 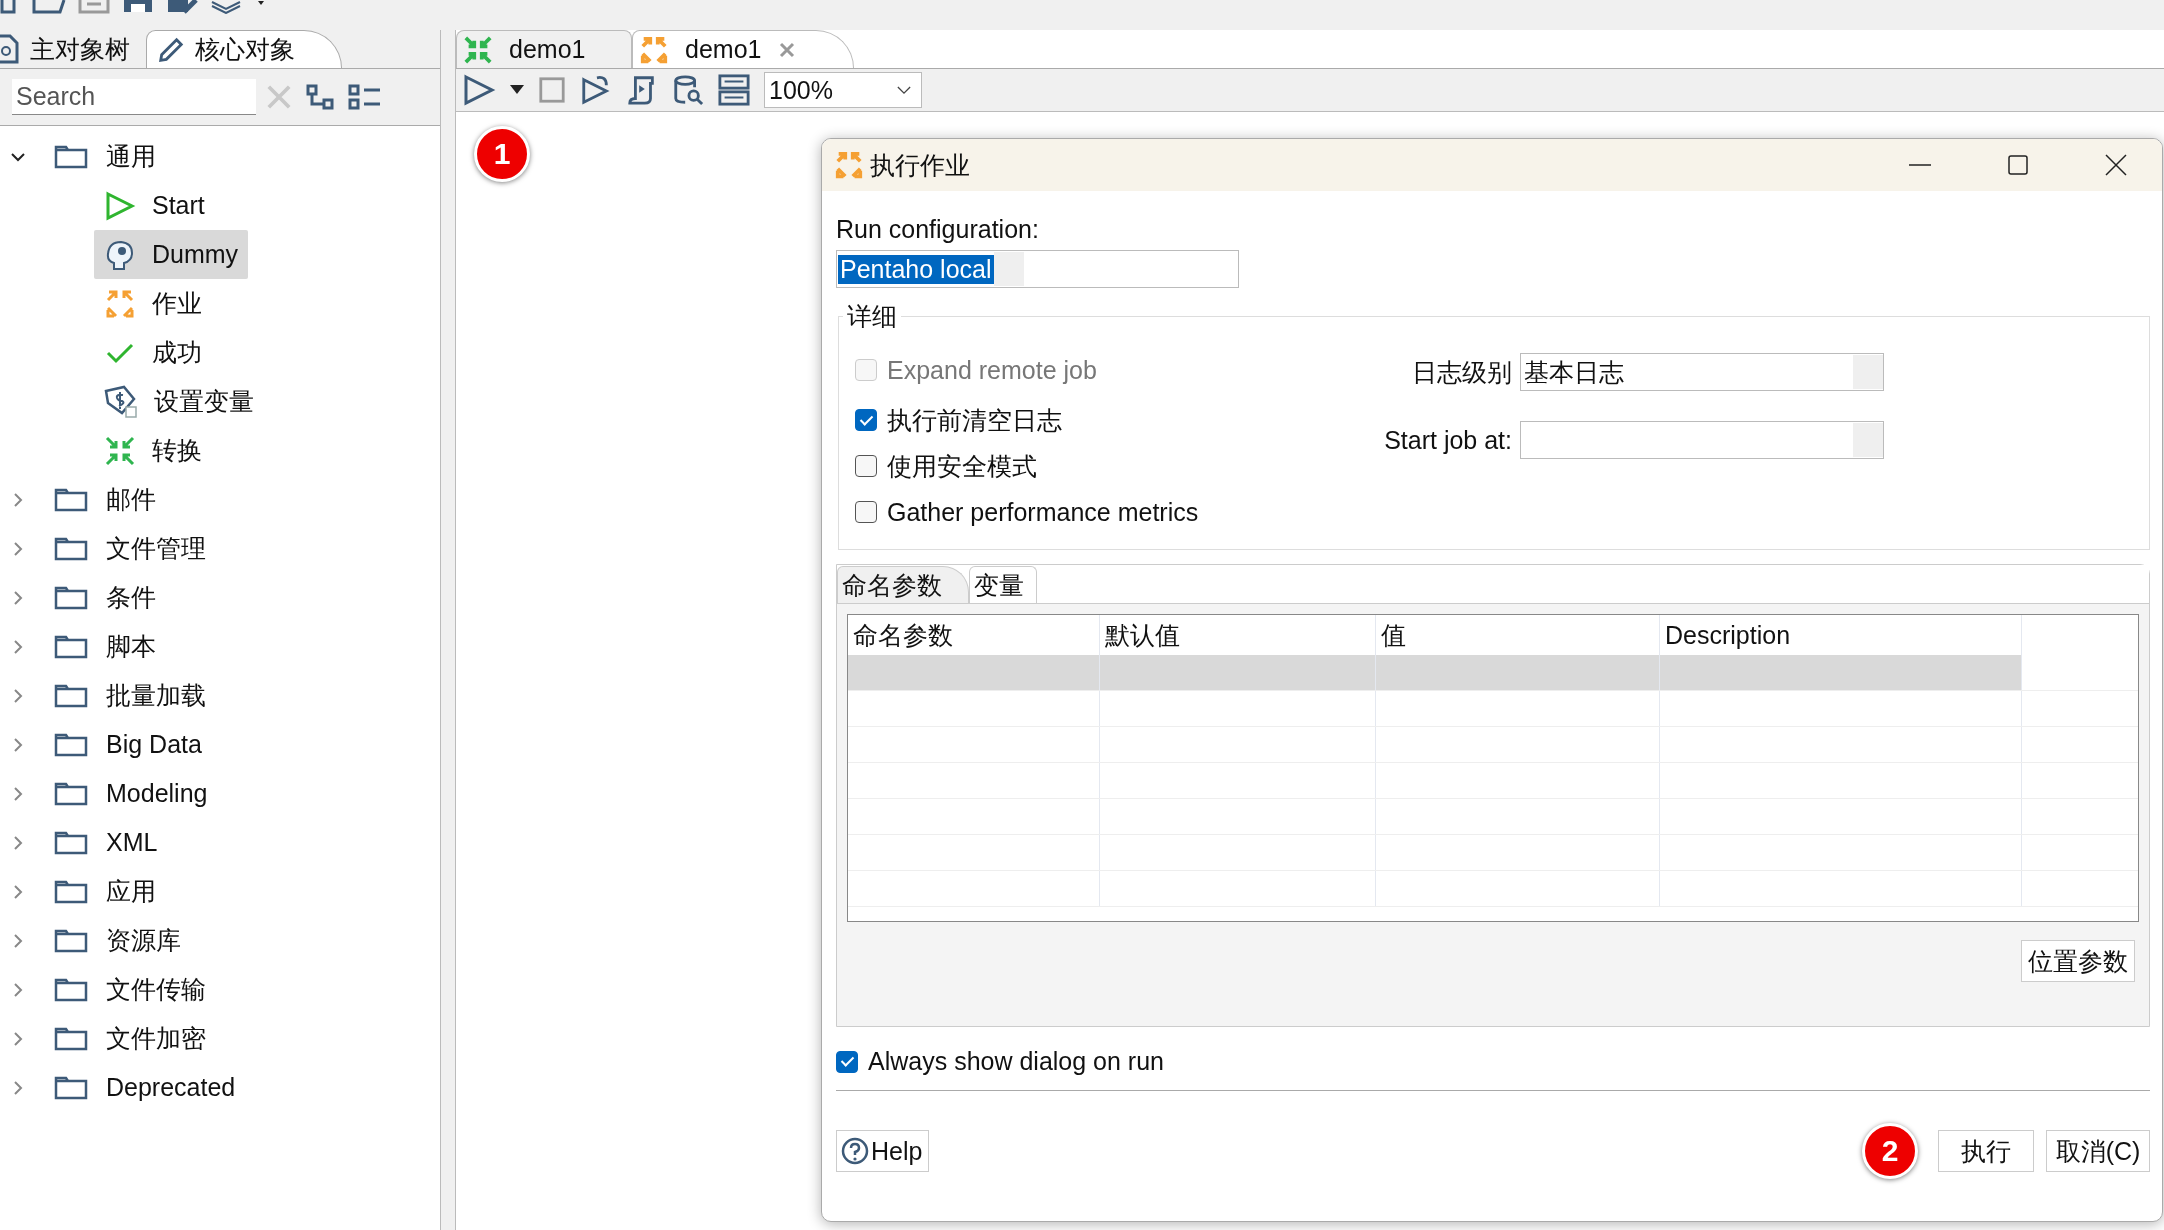 What do you see at coordinates (855, 1151) in the screenshot?
I see `help-icon` at bounding box center [855, 1151].